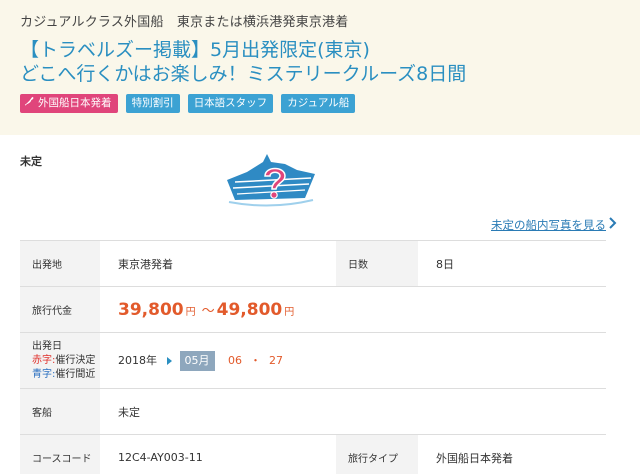 This screenshot has width=640, height=474. Describe the element at coordinates (44, 360) in the screenshot. I see `red-note: 赤字:` at that location.